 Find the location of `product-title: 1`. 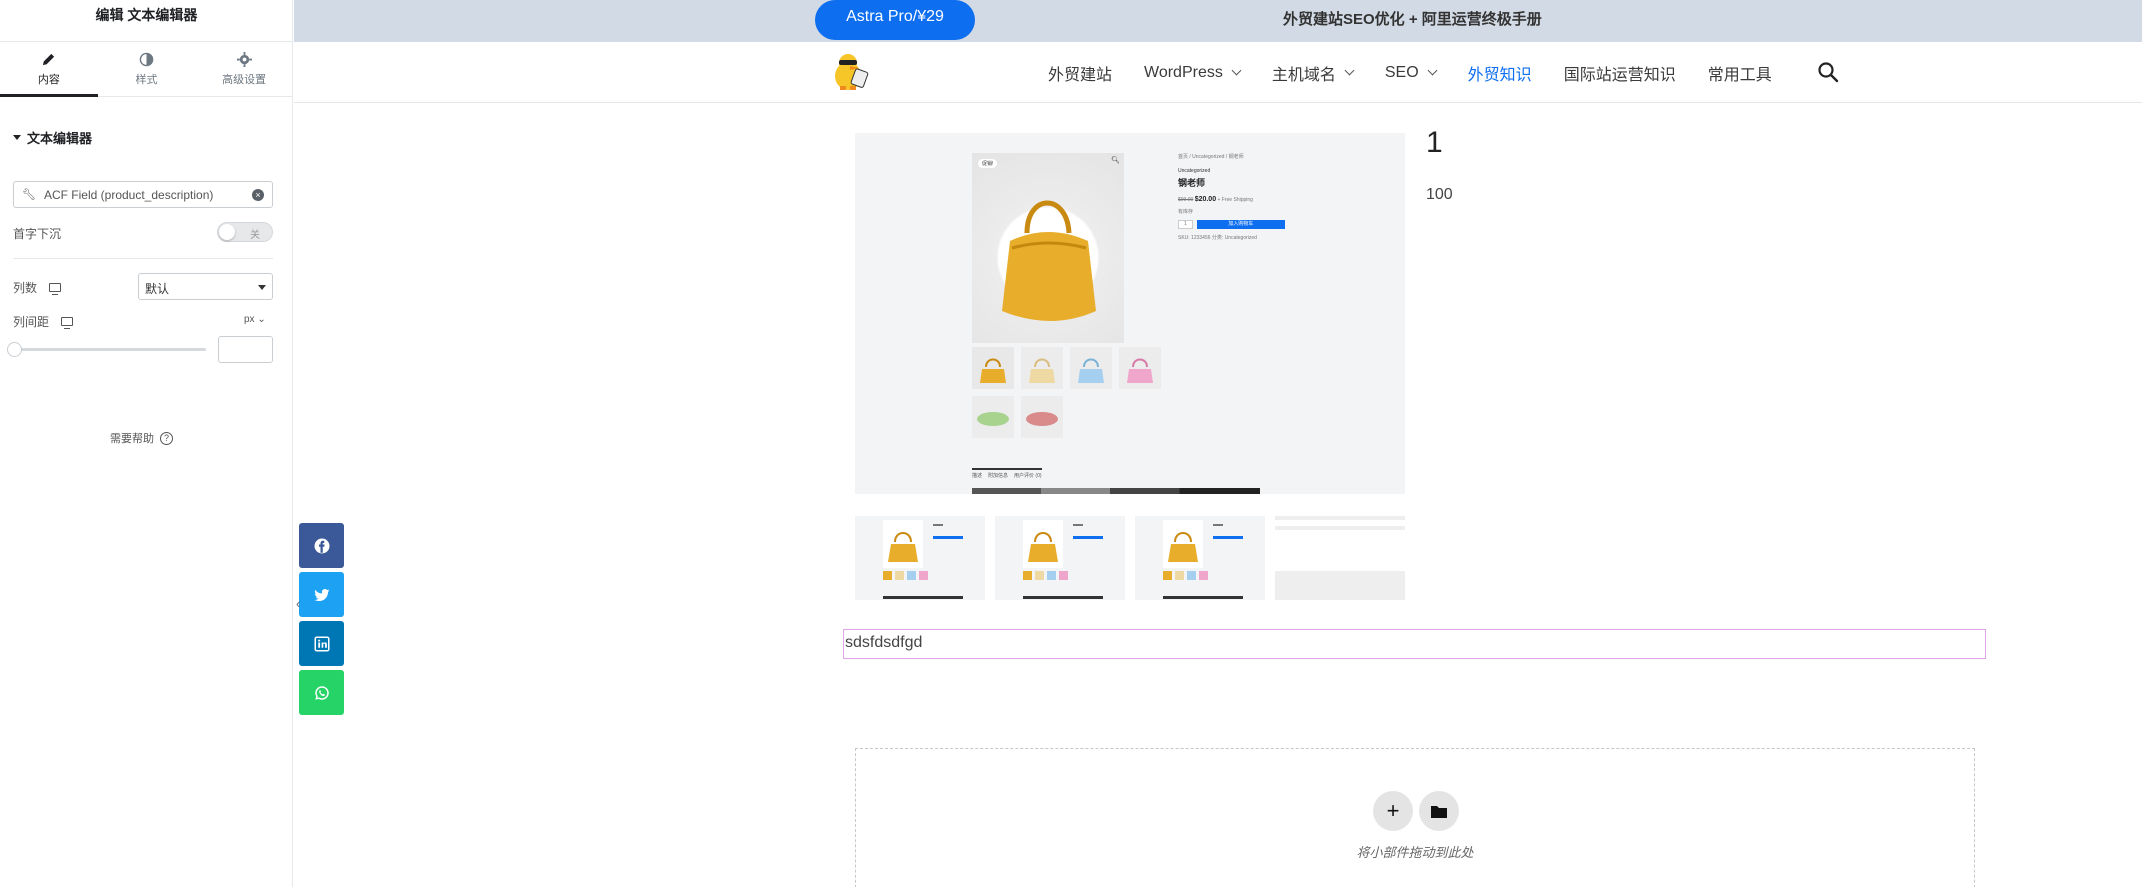

product-title: 1 is located at coordinates (1434, 142).